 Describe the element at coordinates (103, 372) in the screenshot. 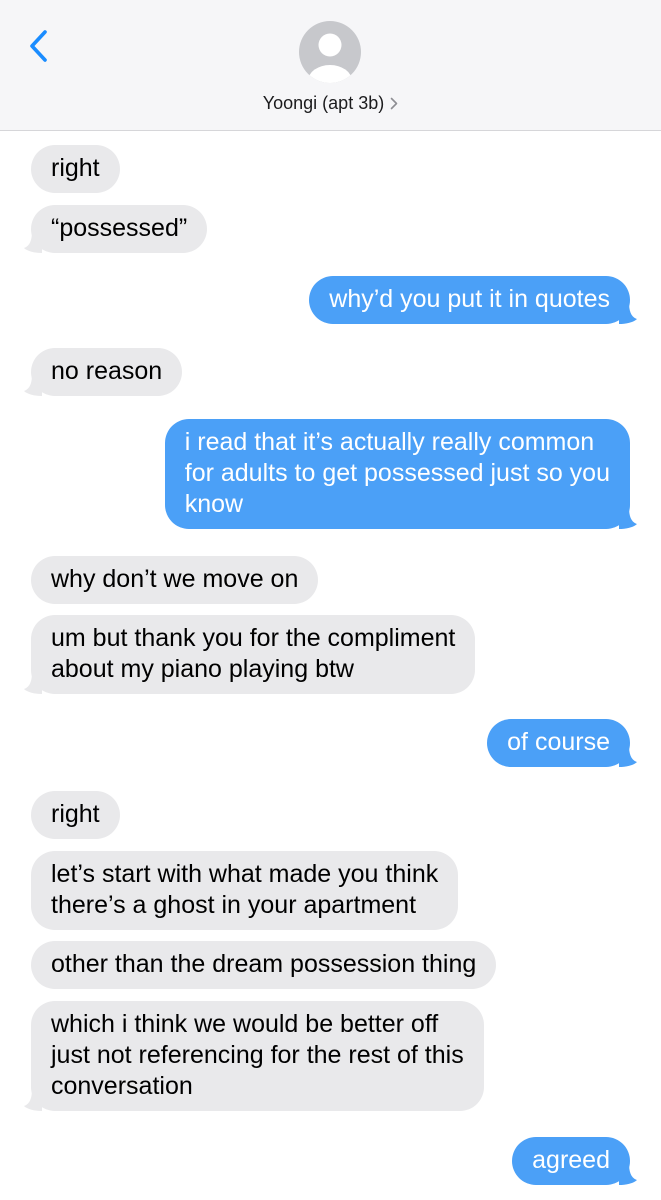

I see `message-bubble-incoming: no reason` at that location.